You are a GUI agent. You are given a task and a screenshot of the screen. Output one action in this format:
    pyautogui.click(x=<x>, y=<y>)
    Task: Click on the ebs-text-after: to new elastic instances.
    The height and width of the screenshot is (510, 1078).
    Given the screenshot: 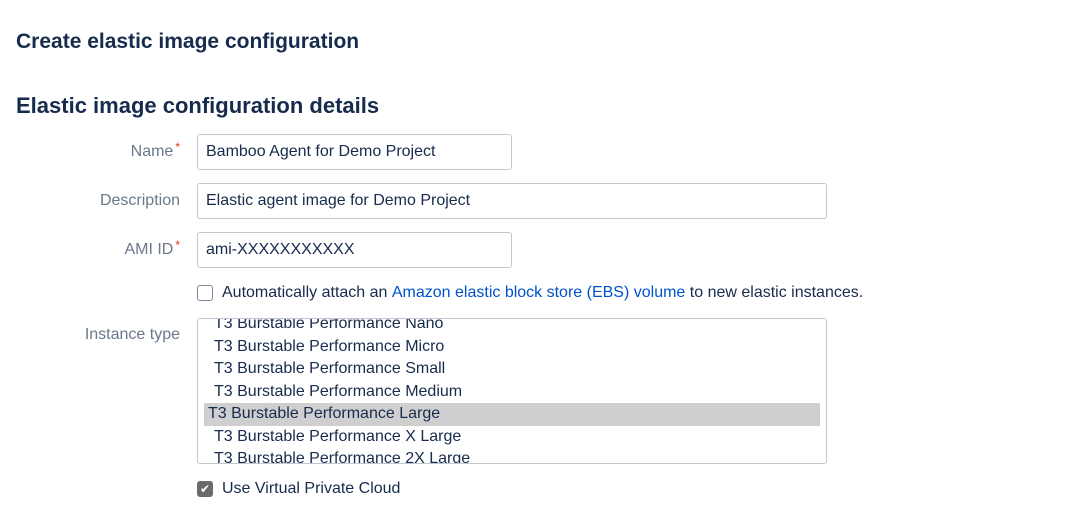 What is the action you would take?
    pyautogui.click(x=774, y=292)
    